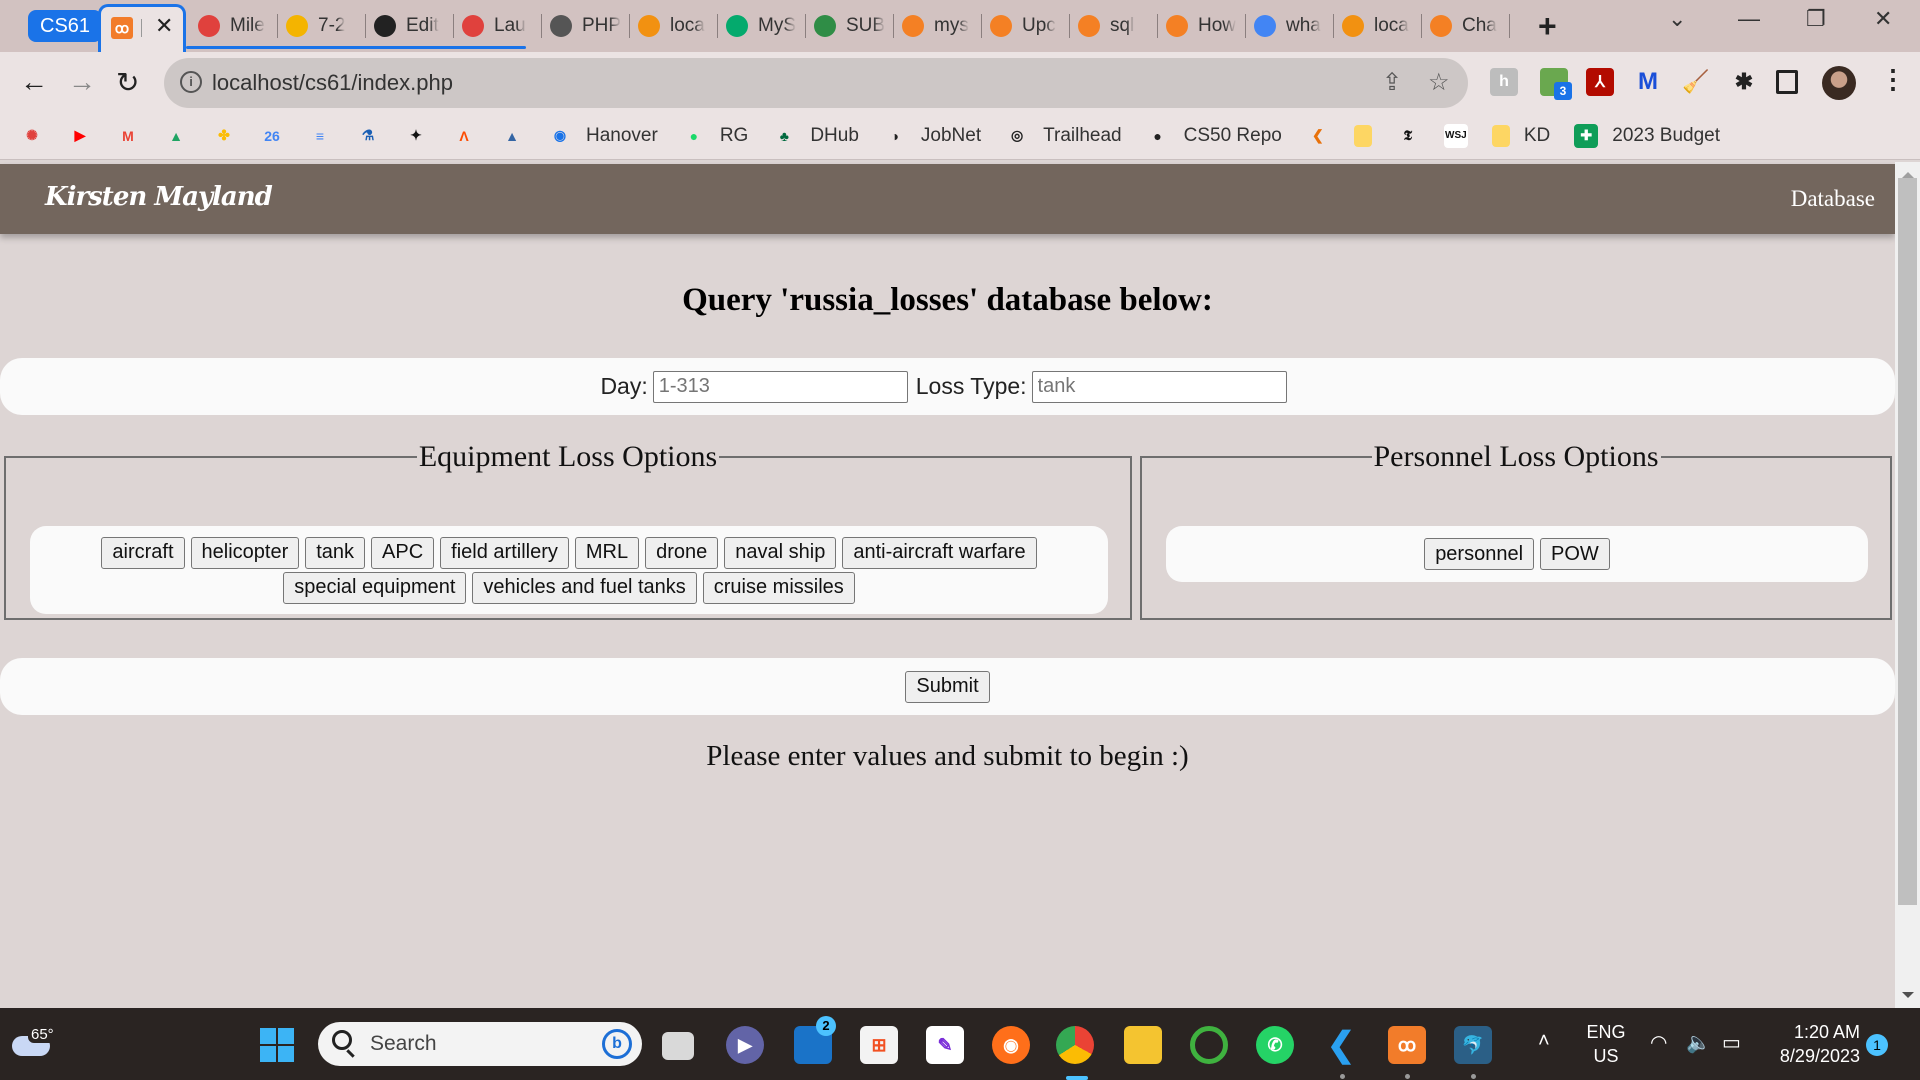 The height and width of the screenshot is (1080, 1920). Describe the element at coordinates (1647, 135) in the screenshot. I see `bookmark-item: ✚ 2023 Budget` at that location.